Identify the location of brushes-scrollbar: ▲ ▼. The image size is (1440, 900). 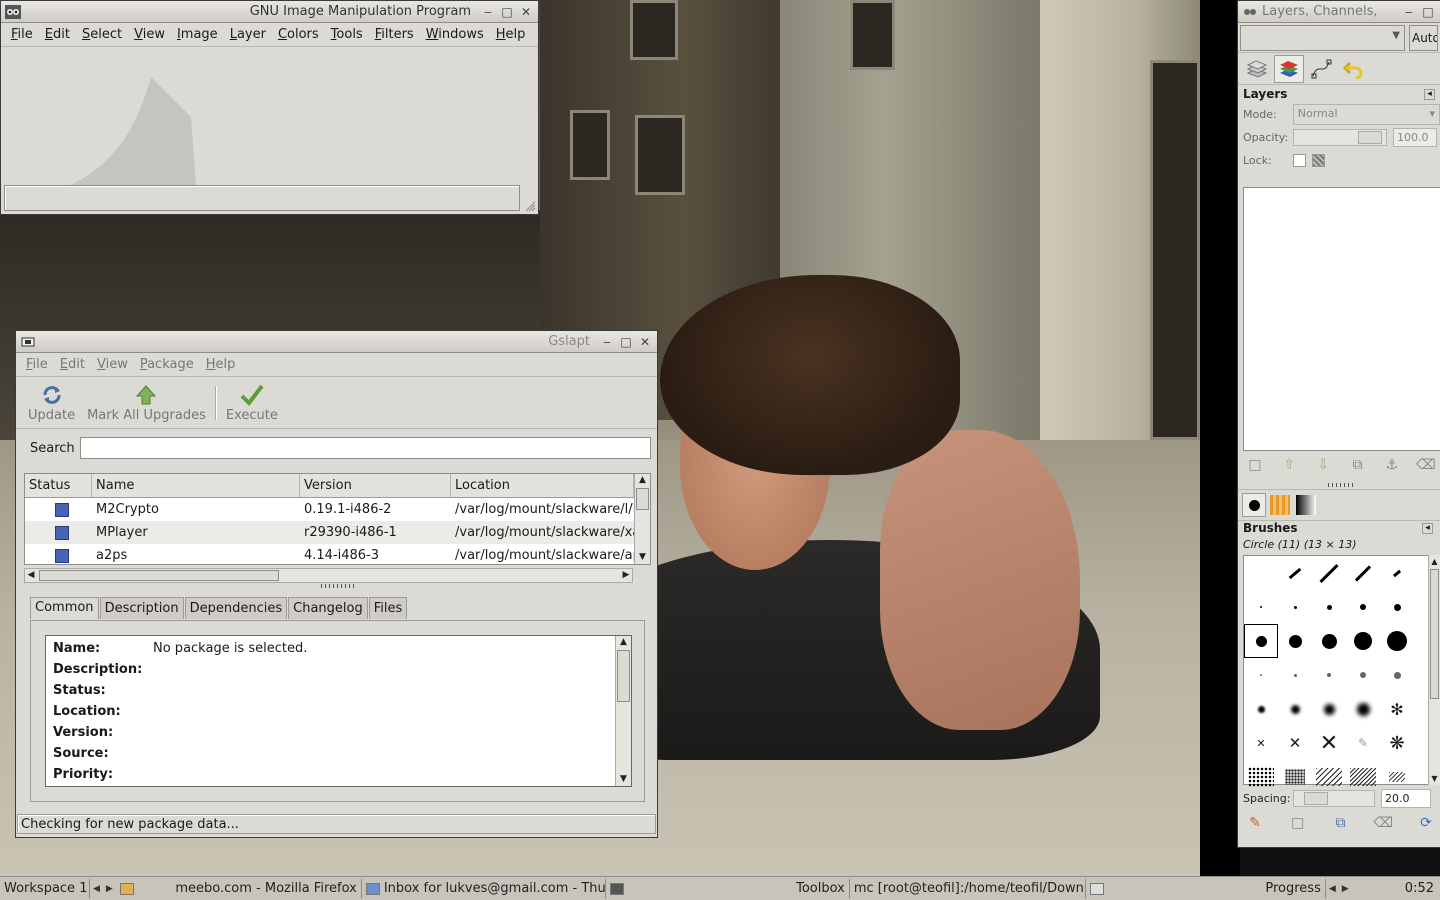
(1434, 670).